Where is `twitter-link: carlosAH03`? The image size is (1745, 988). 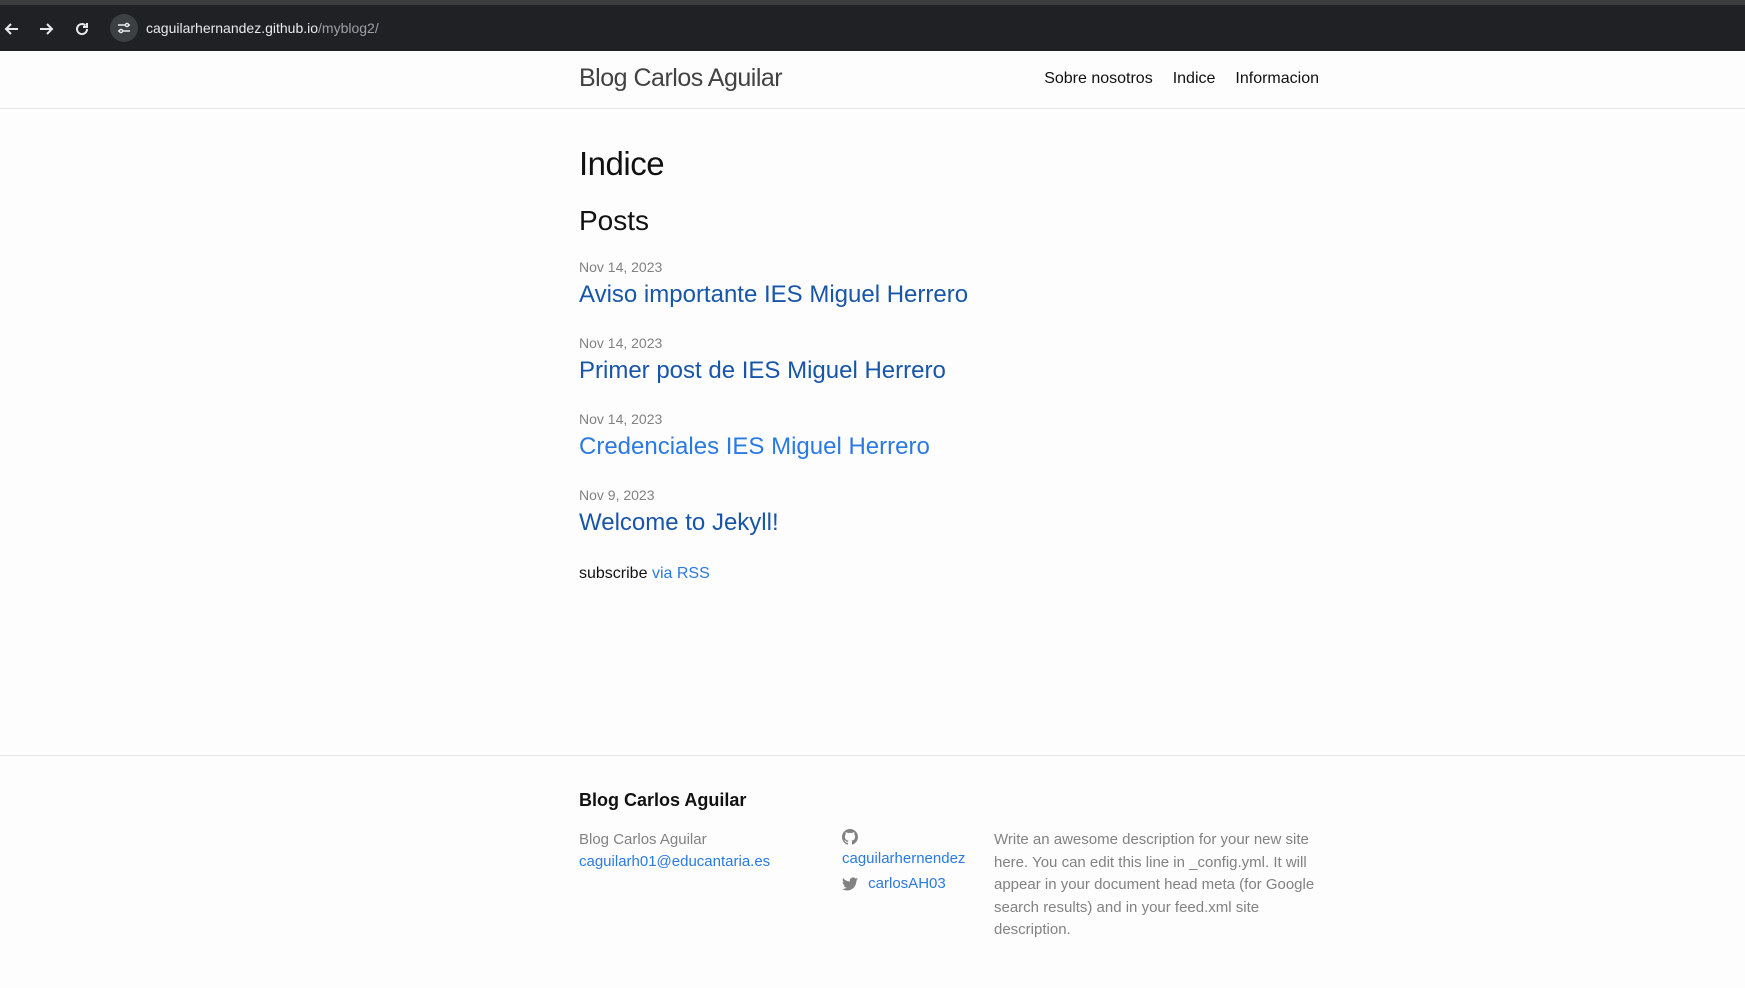
twitter-link: carlosAH03 is located at coordinates (907, 883).